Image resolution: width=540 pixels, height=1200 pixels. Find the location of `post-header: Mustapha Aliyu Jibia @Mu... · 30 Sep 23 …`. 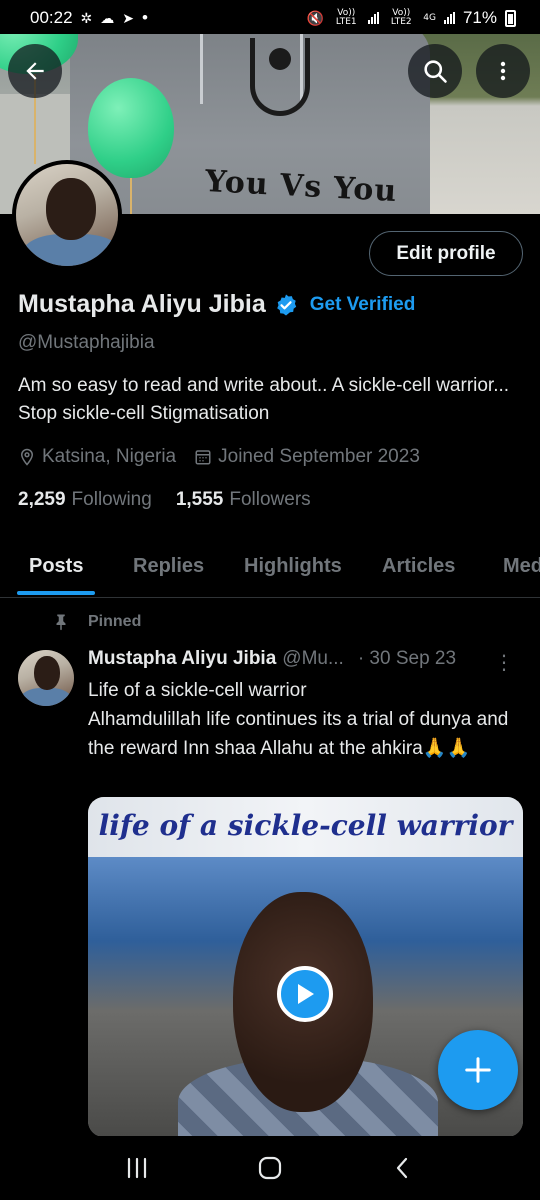

post-header: Mustapha Aliyu Jibia @Mu... · 30 Sep 23 … is located at coordinates (308, 661).